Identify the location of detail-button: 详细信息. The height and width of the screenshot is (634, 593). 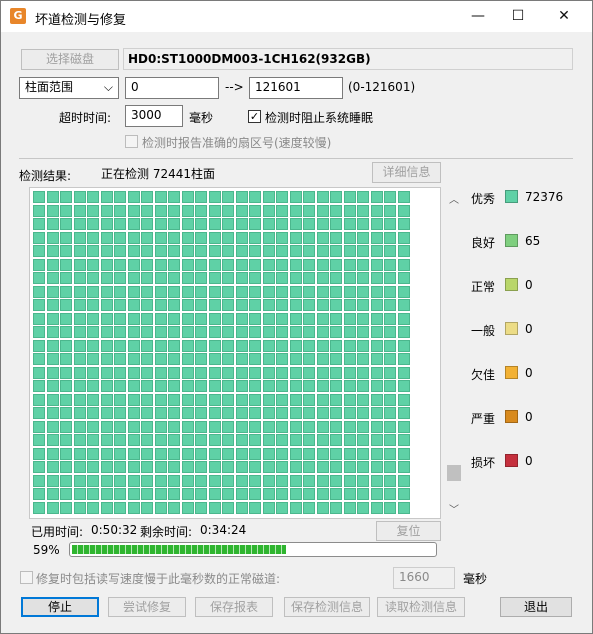
(406, 172).